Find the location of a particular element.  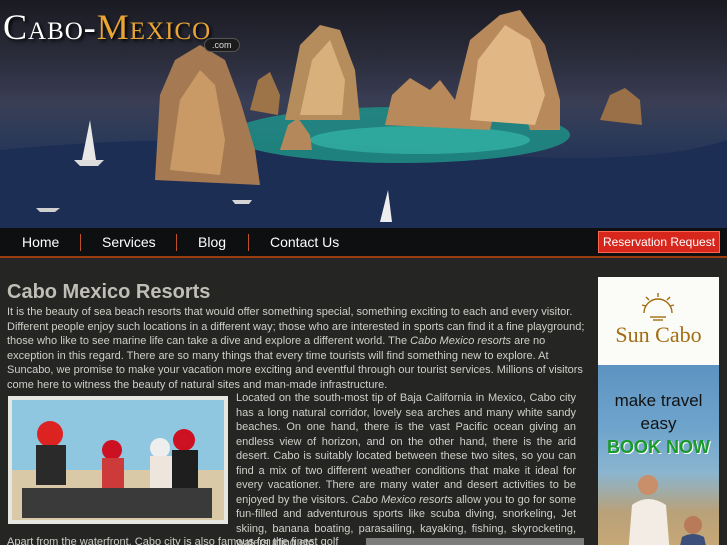

ad-promo-area: make travel easy BOOK NOW is located at coordinates (658, 455).